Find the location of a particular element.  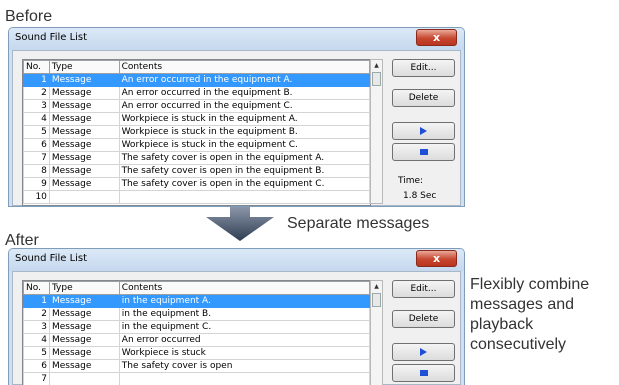

table-row: 6 Message The safety cover is open is located at coordinates (196, 366).